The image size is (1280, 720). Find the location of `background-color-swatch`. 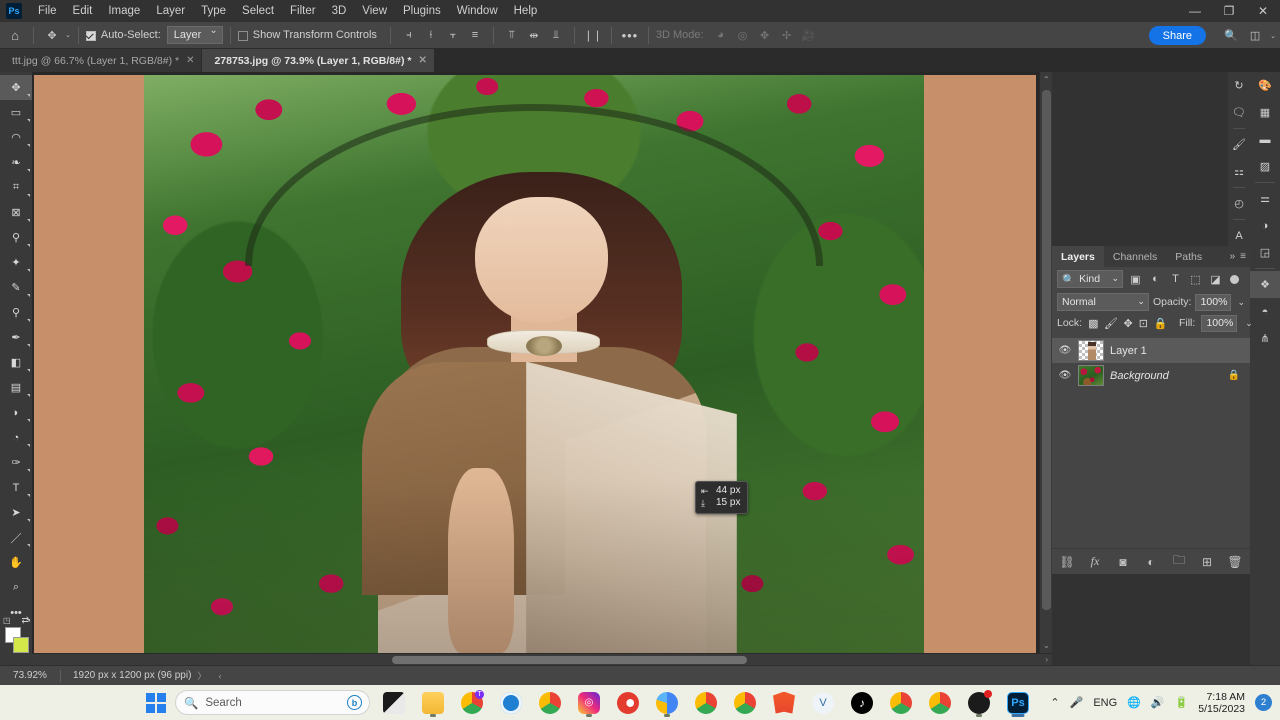

background-color-swatch is located at coordinates (21, 645).